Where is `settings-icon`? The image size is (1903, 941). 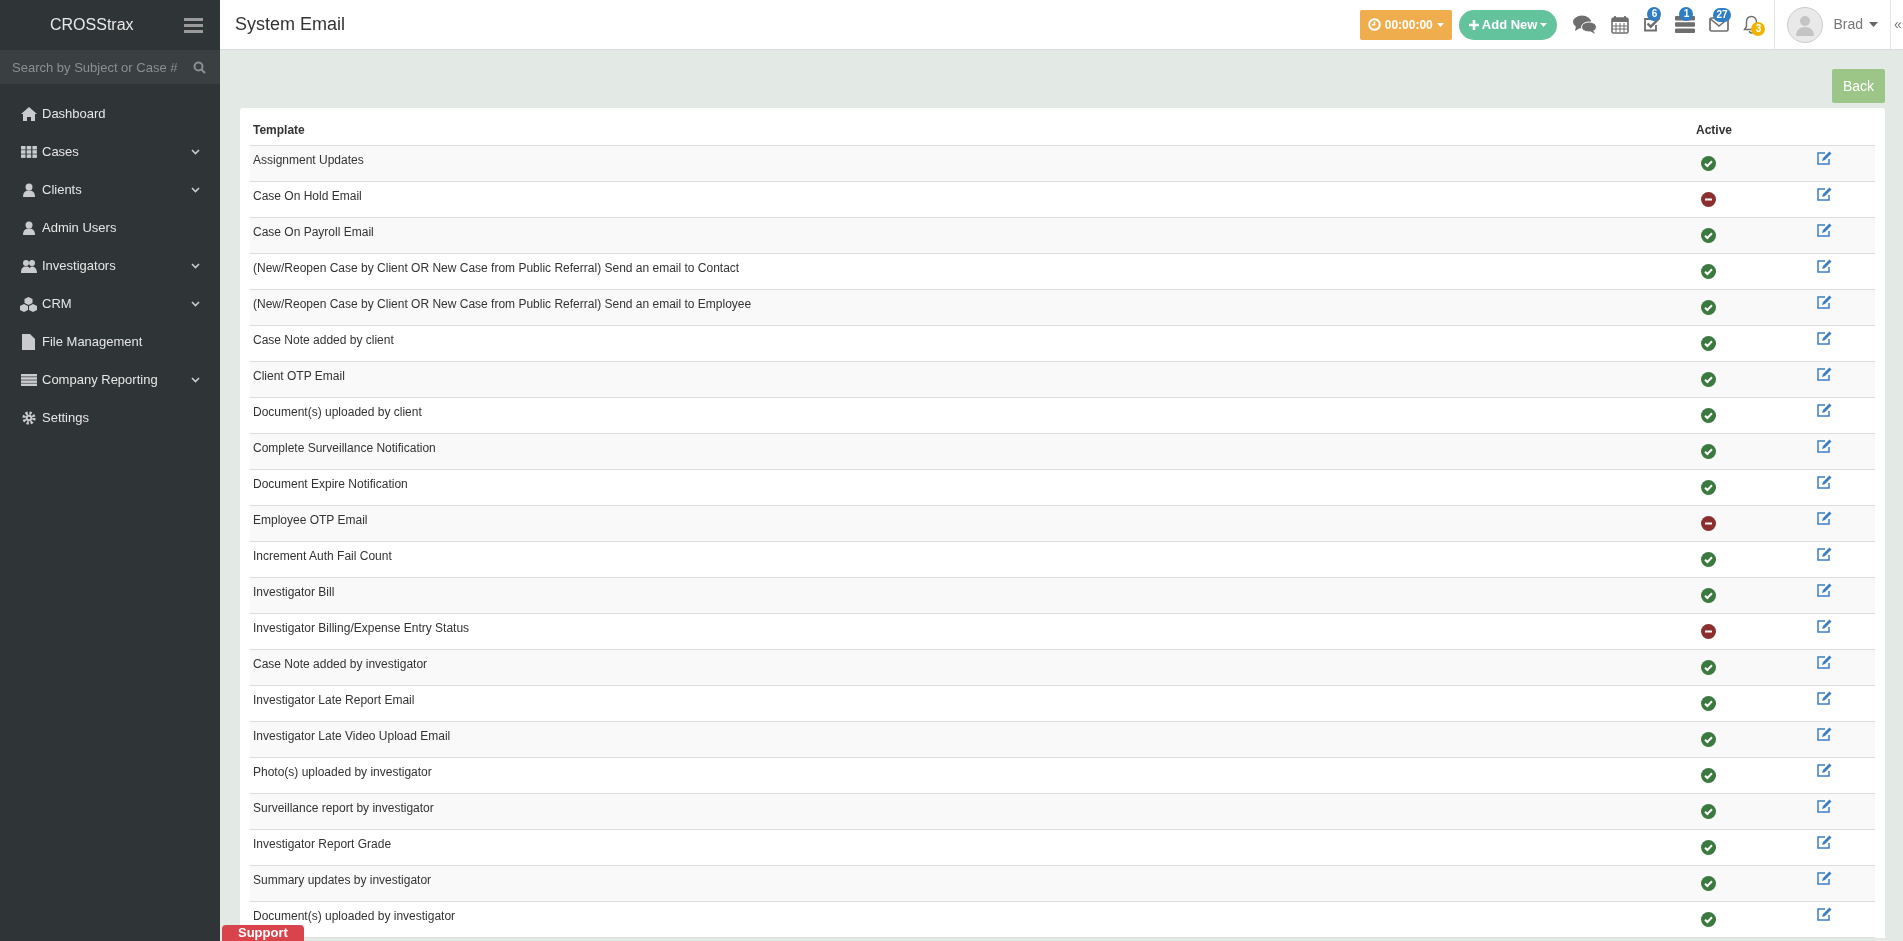 settings-icon is located at coordinates (28, 418).